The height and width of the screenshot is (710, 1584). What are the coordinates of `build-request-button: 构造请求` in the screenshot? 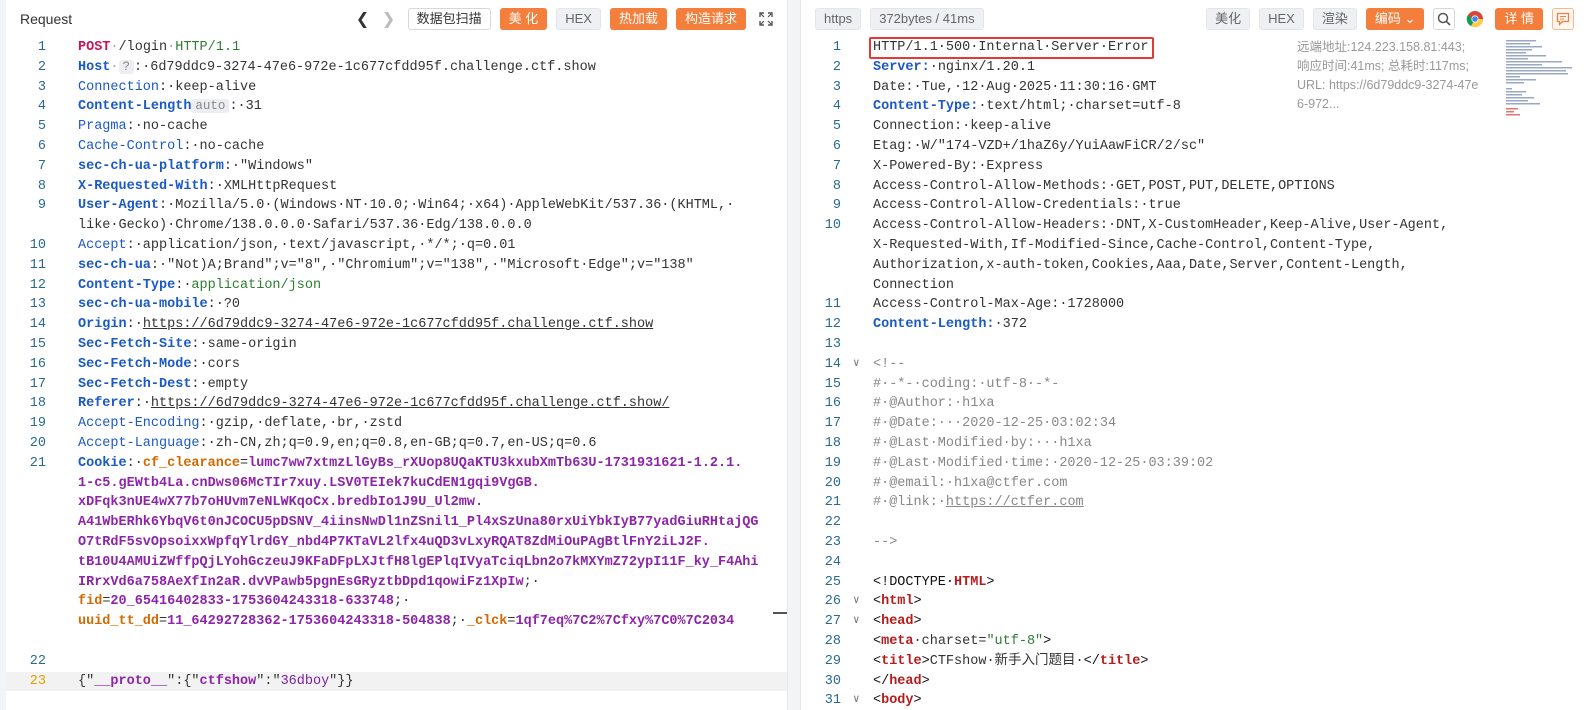 It's located at (710, 19).